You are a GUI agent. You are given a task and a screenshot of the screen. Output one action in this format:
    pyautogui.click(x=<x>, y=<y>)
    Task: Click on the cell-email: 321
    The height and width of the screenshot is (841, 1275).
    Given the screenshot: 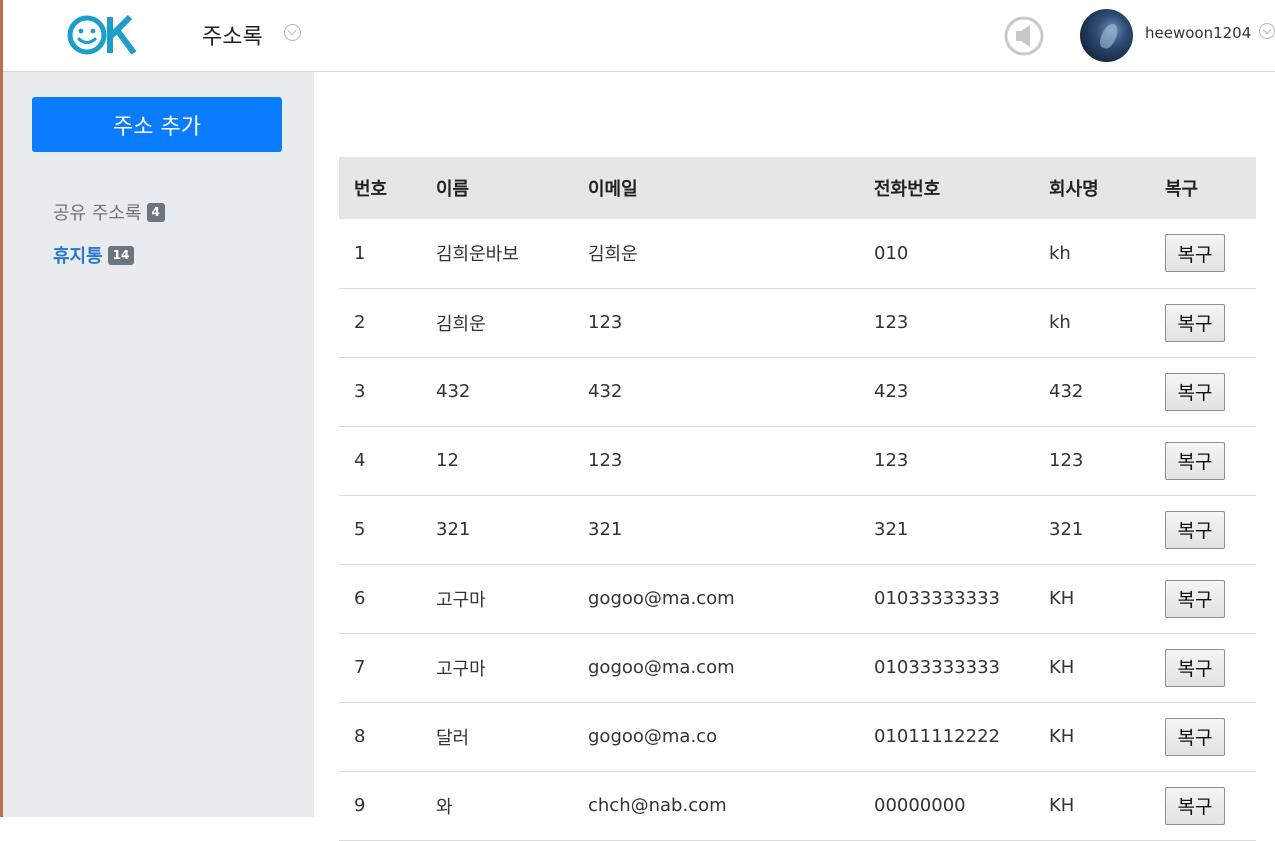 What is the action you would take?
    pyautogui.click(x=605, y=529)
    